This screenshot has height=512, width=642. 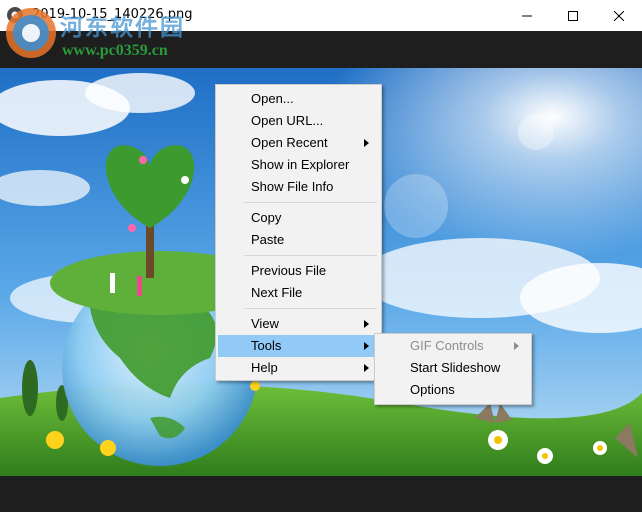 What do you see at coordinates (289, 142) in the screenshot?
I see `menu-item-label: Open Recent` at bounding box center [289, 142].